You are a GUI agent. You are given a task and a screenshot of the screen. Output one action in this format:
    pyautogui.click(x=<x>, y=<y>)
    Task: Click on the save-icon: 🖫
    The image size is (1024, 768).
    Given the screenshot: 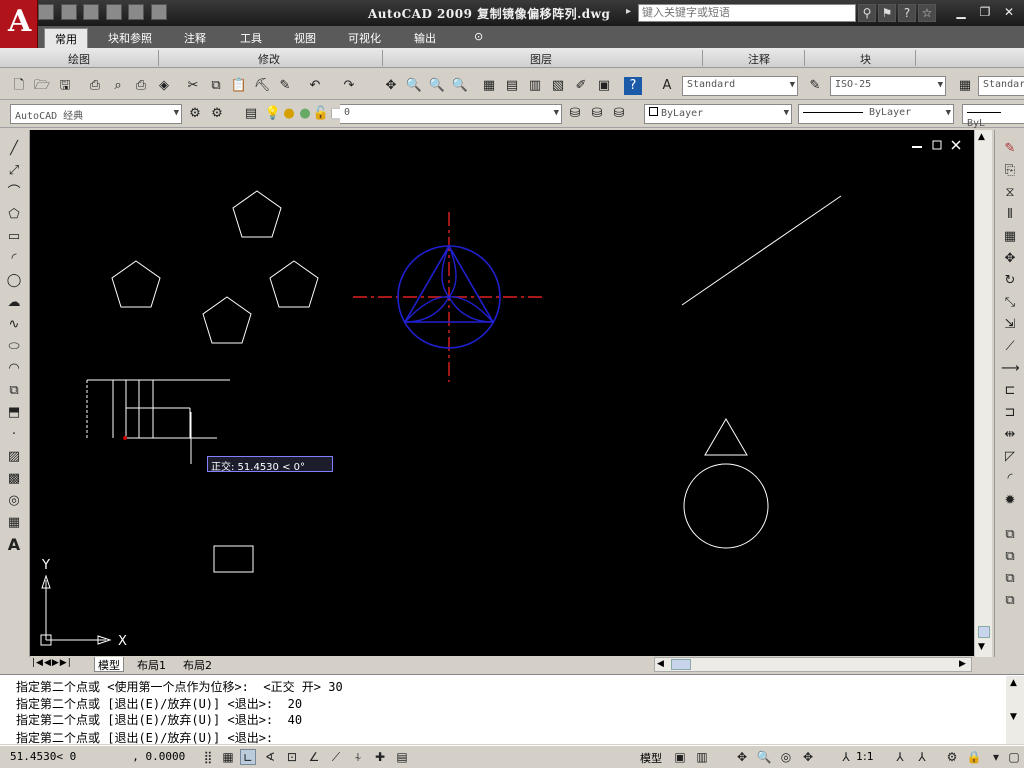 What is the action you would take?
    pyautogui.click(x=65, y=86)
    